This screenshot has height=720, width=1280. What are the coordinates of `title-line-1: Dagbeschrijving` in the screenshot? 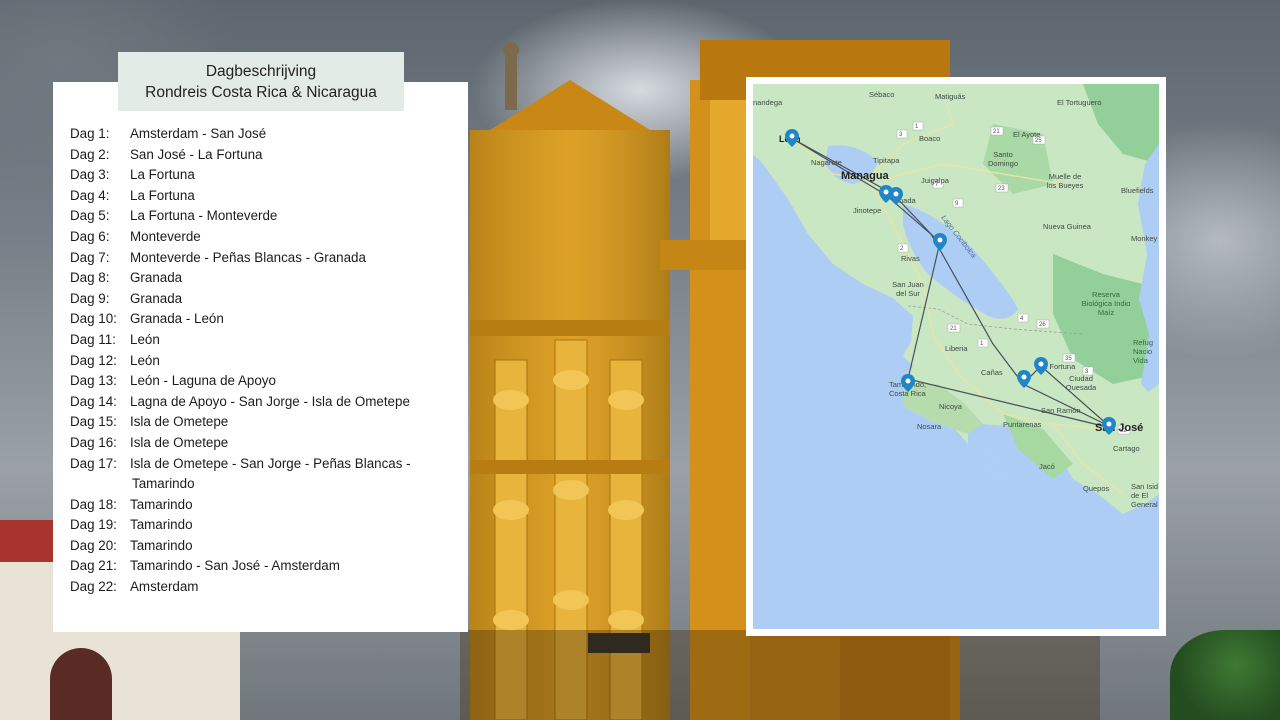 It's located at (261, 71).